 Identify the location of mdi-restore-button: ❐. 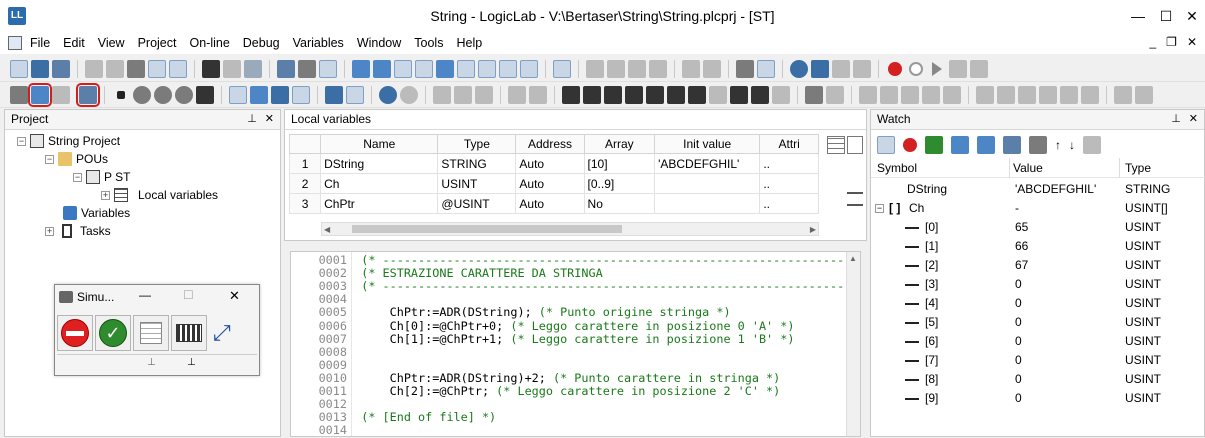
(1171, 42).